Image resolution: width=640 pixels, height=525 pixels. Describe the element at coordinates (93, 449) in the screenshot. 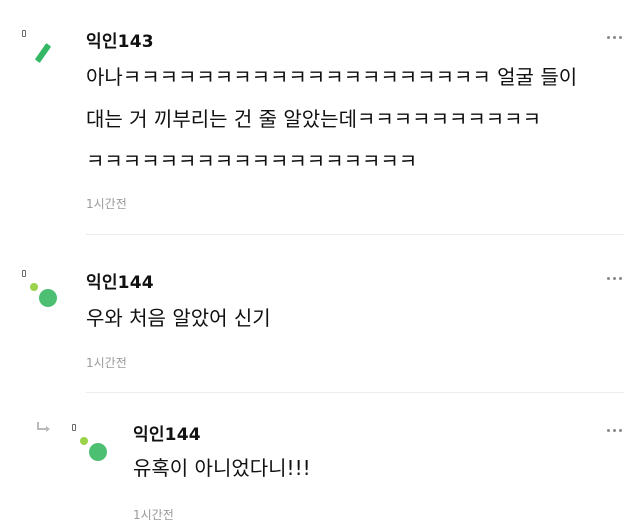

I see `avatar-dots-icon` at that location.